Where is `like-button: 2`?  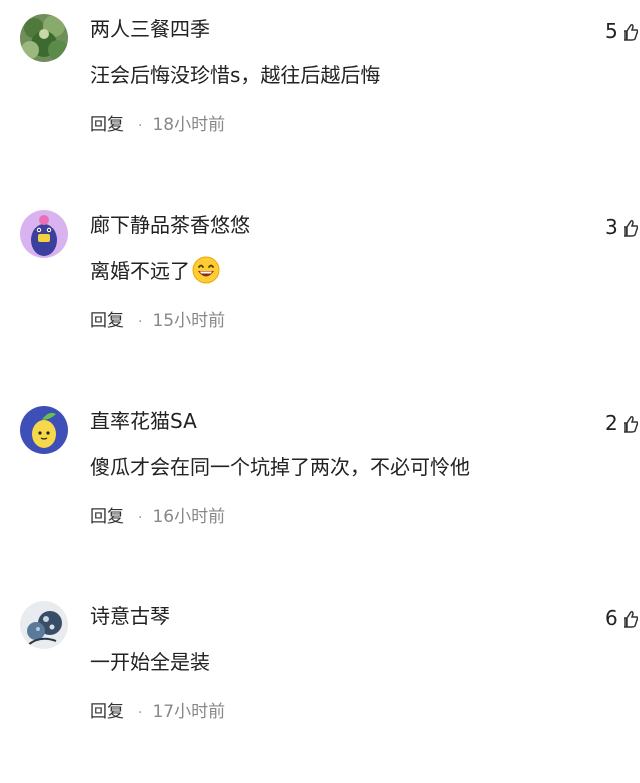 like-button: 2 is located at coordinates (621, 423).